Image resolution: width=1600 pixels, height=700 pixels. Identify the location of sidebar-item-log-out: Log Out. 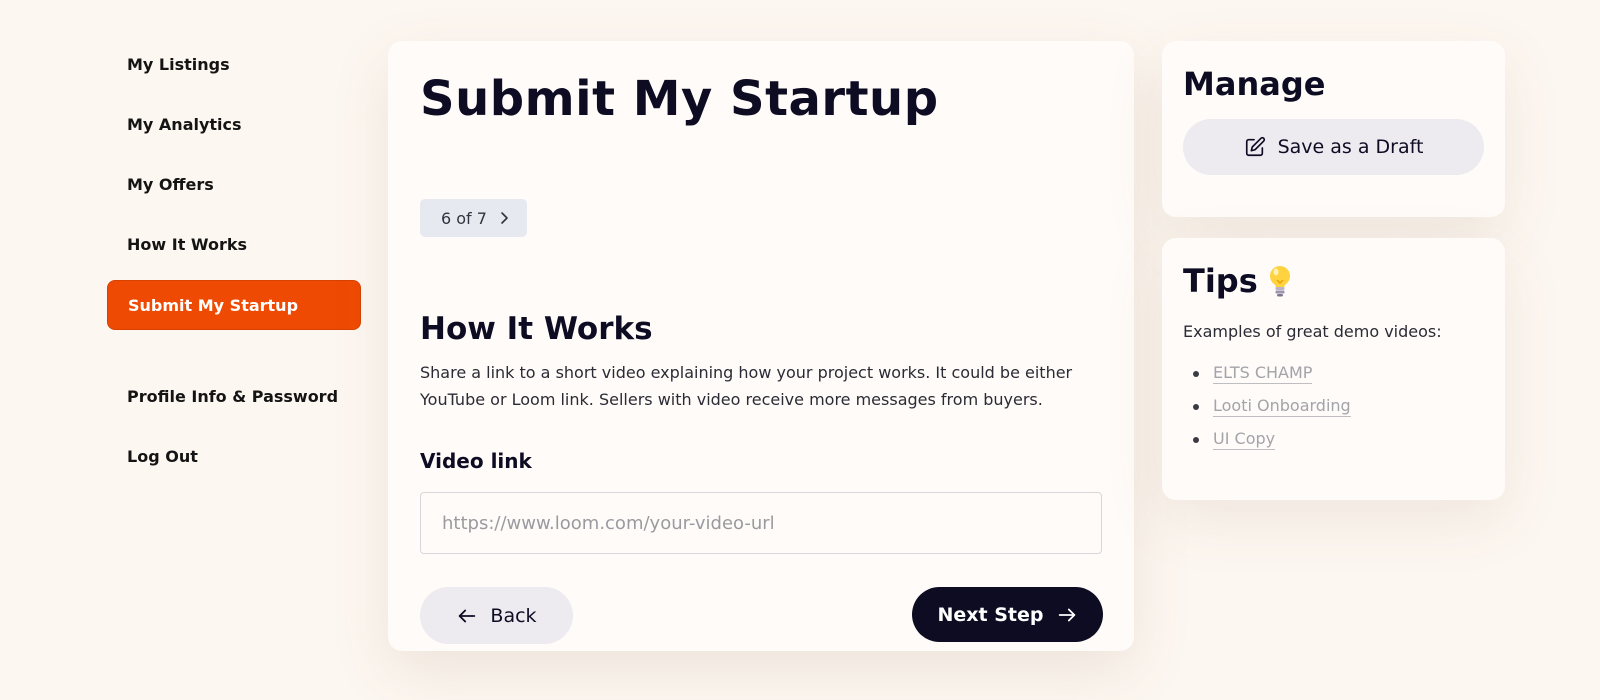
(234, 457).